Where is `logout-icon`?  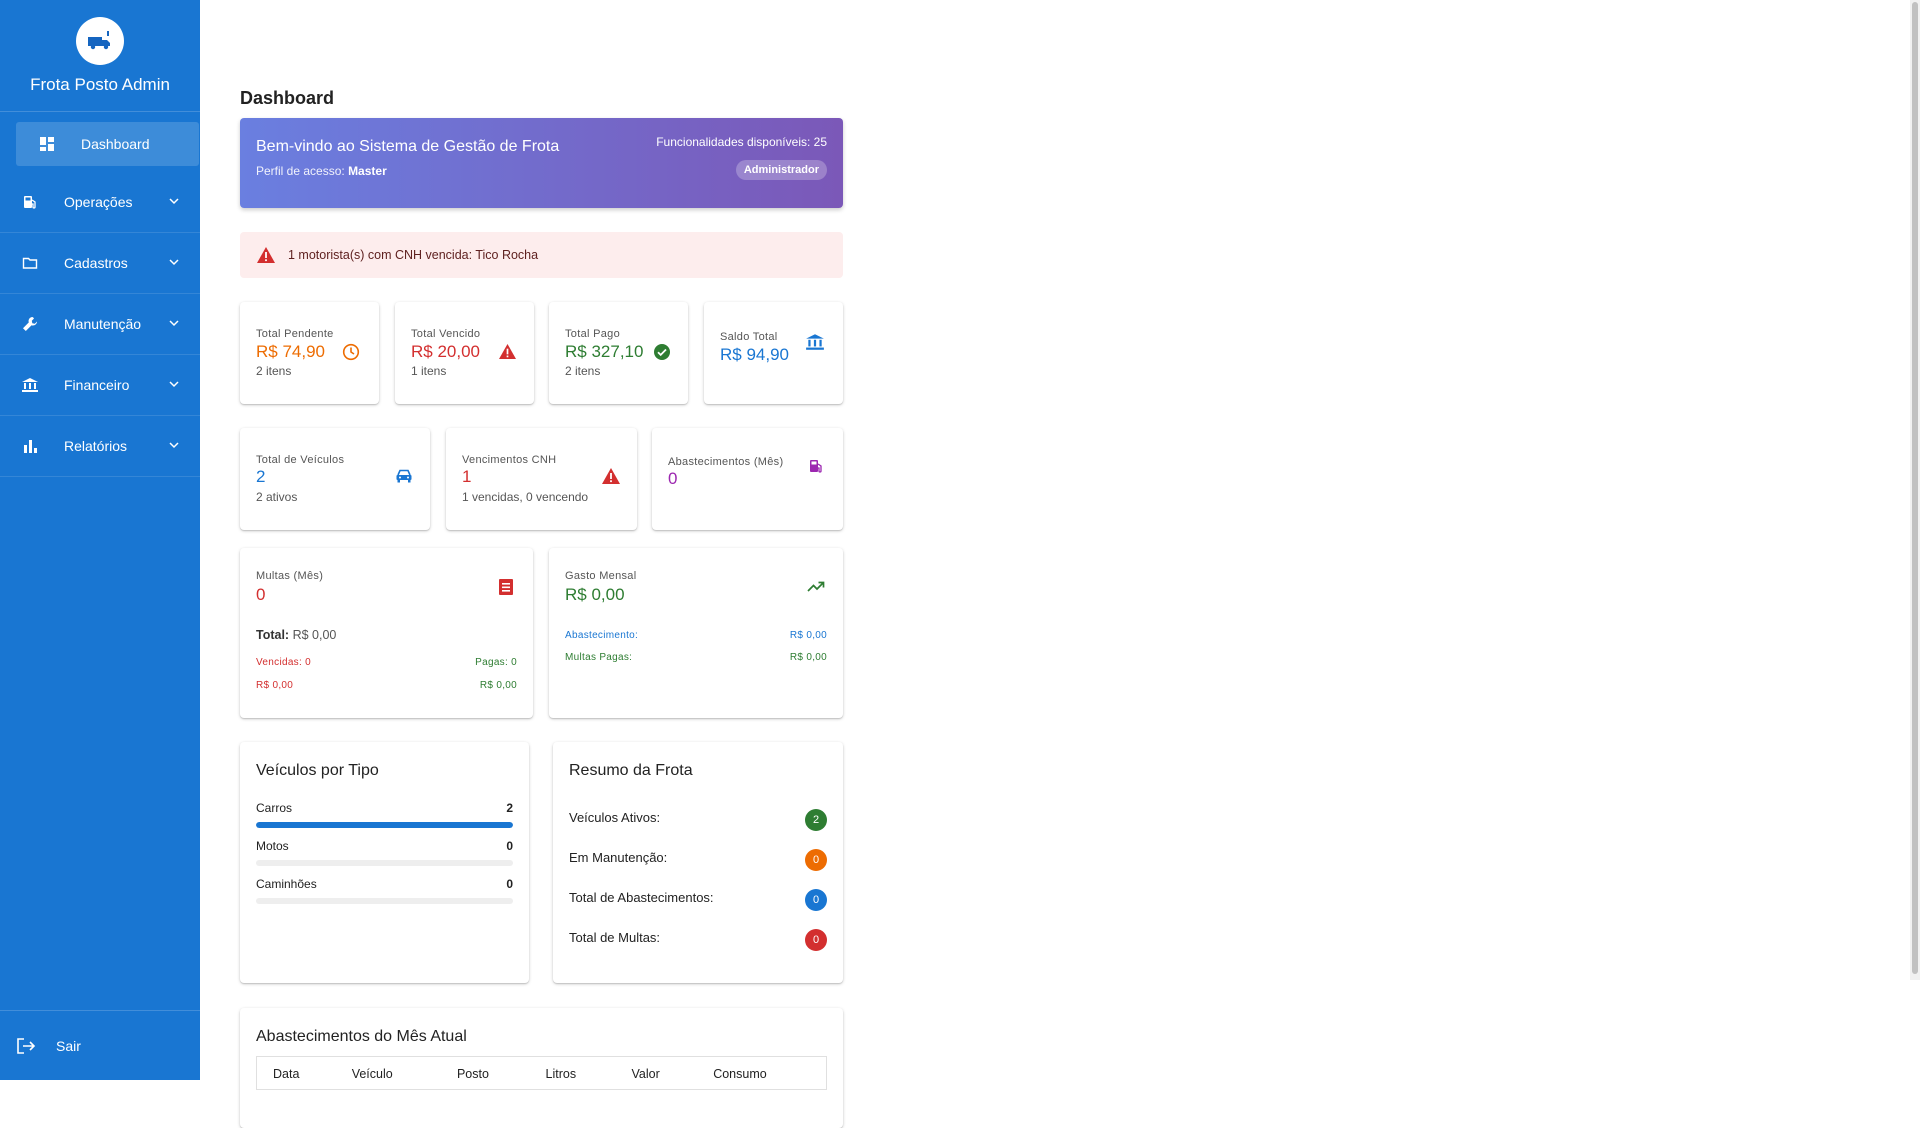 logout-icon is located at coordinates (26, 1046).